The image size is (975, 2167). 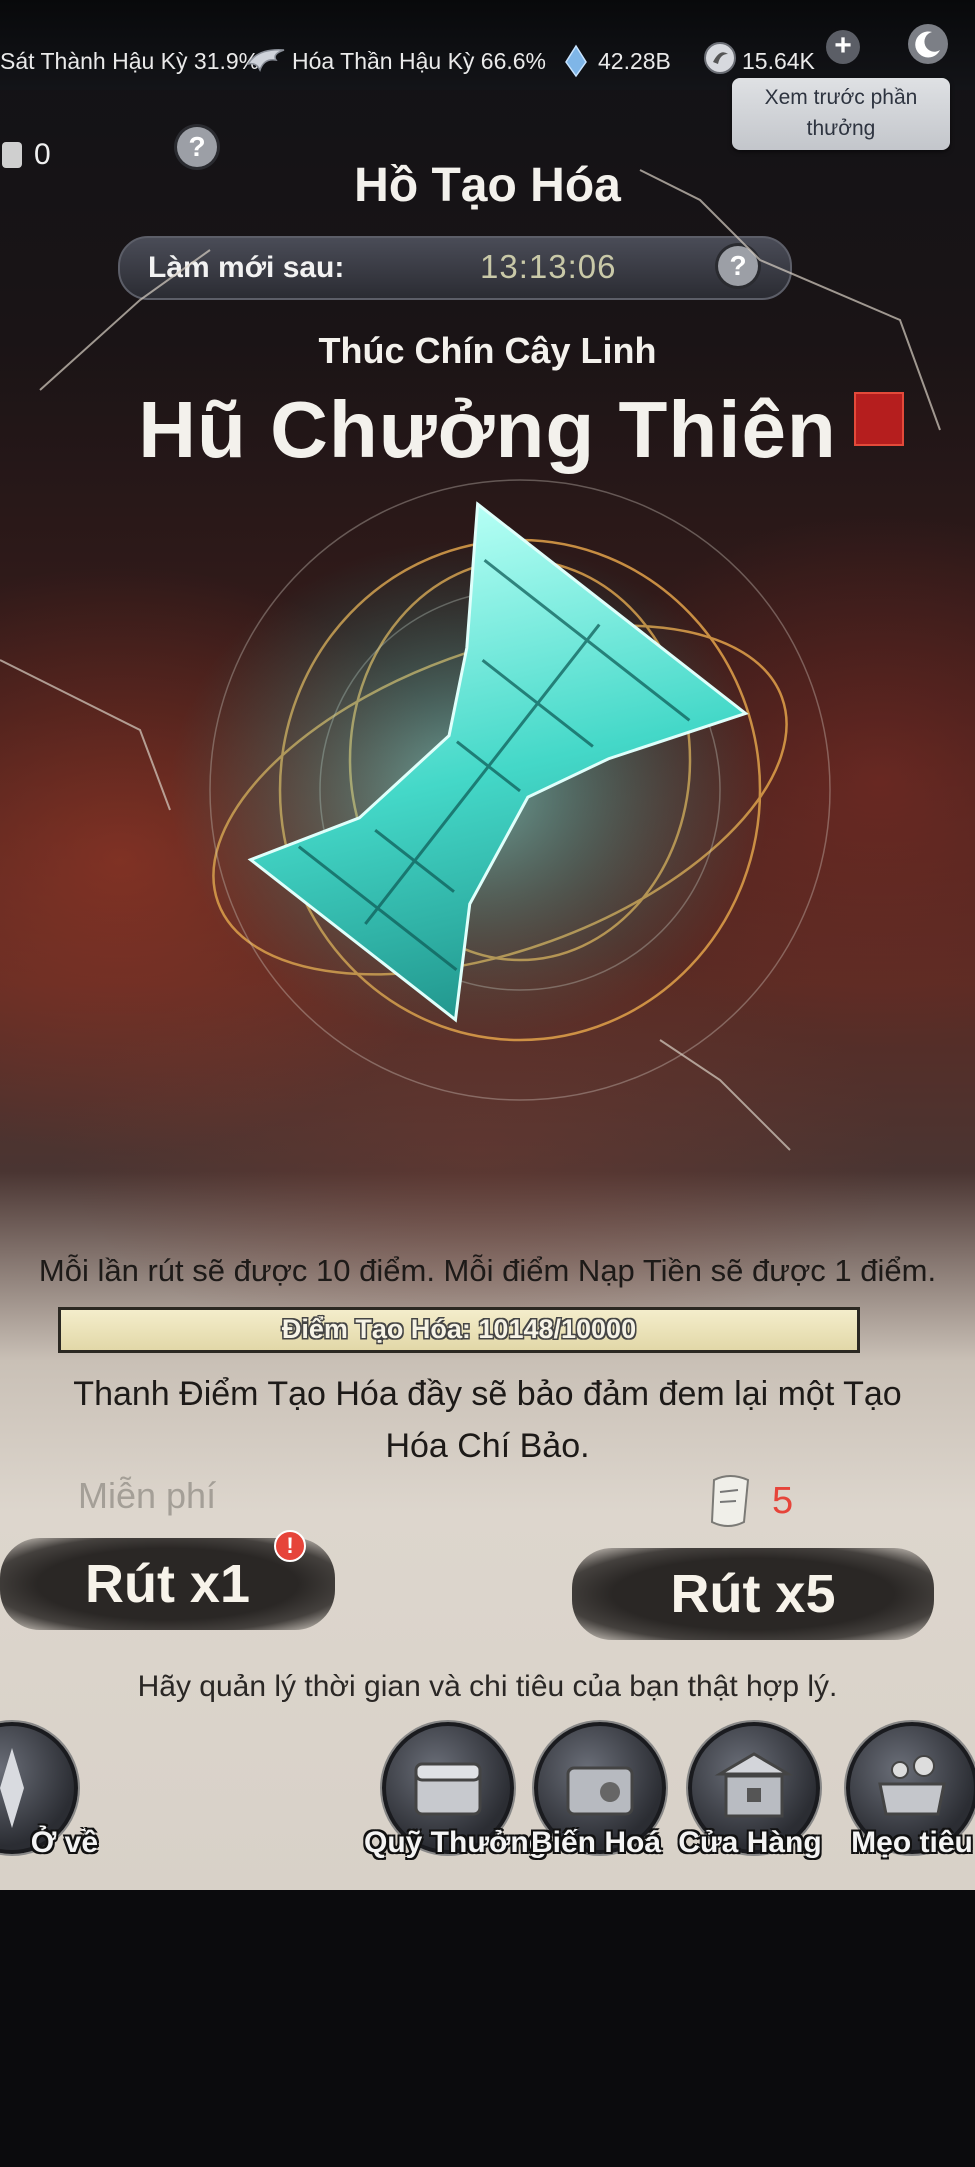 I want to click on nav-tips-label: Mẹo tiêu, so click(x=912, y=1842).